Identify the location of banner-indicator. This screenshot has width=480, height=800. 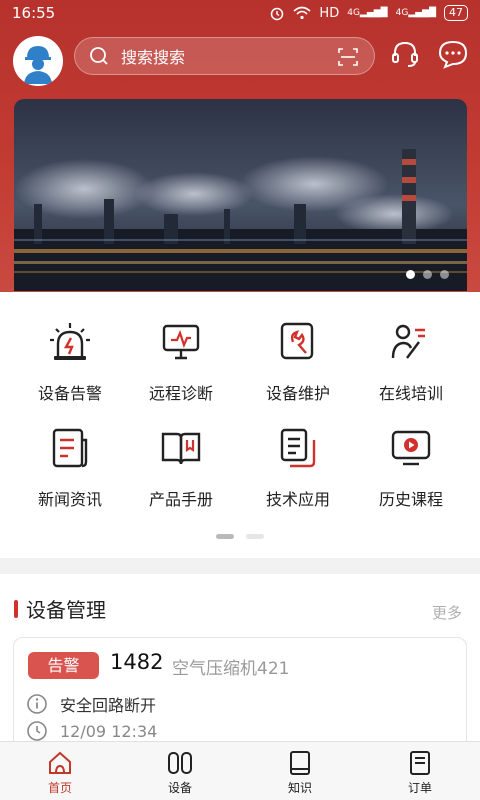
(427, 274).